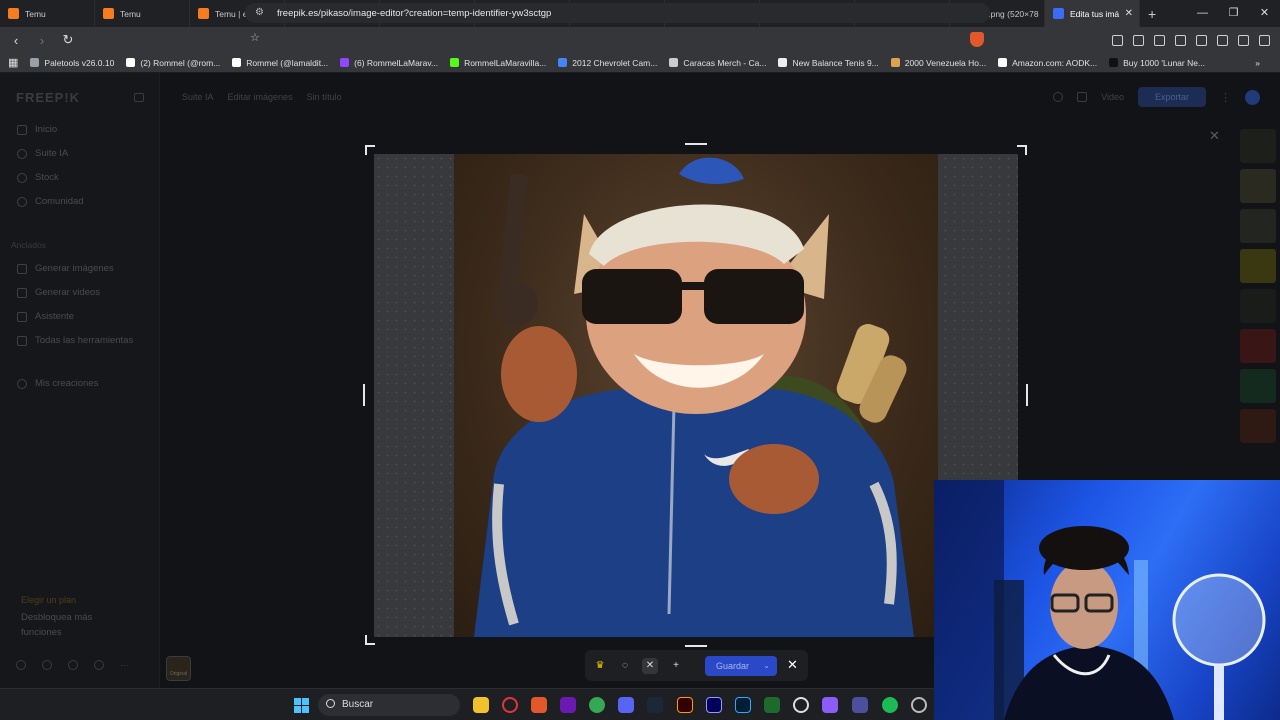  I want to click on sidebar-toggle-icon, so click(139, 97).